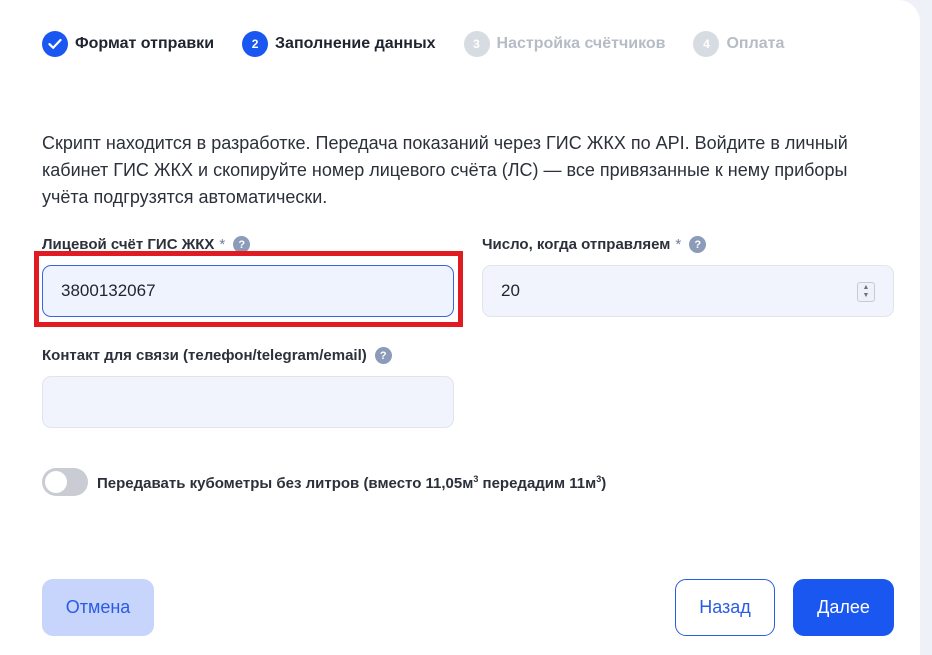  Describe the element at coordinates (706, 44) in the screenshot. I see `step-number: 4` at that location.